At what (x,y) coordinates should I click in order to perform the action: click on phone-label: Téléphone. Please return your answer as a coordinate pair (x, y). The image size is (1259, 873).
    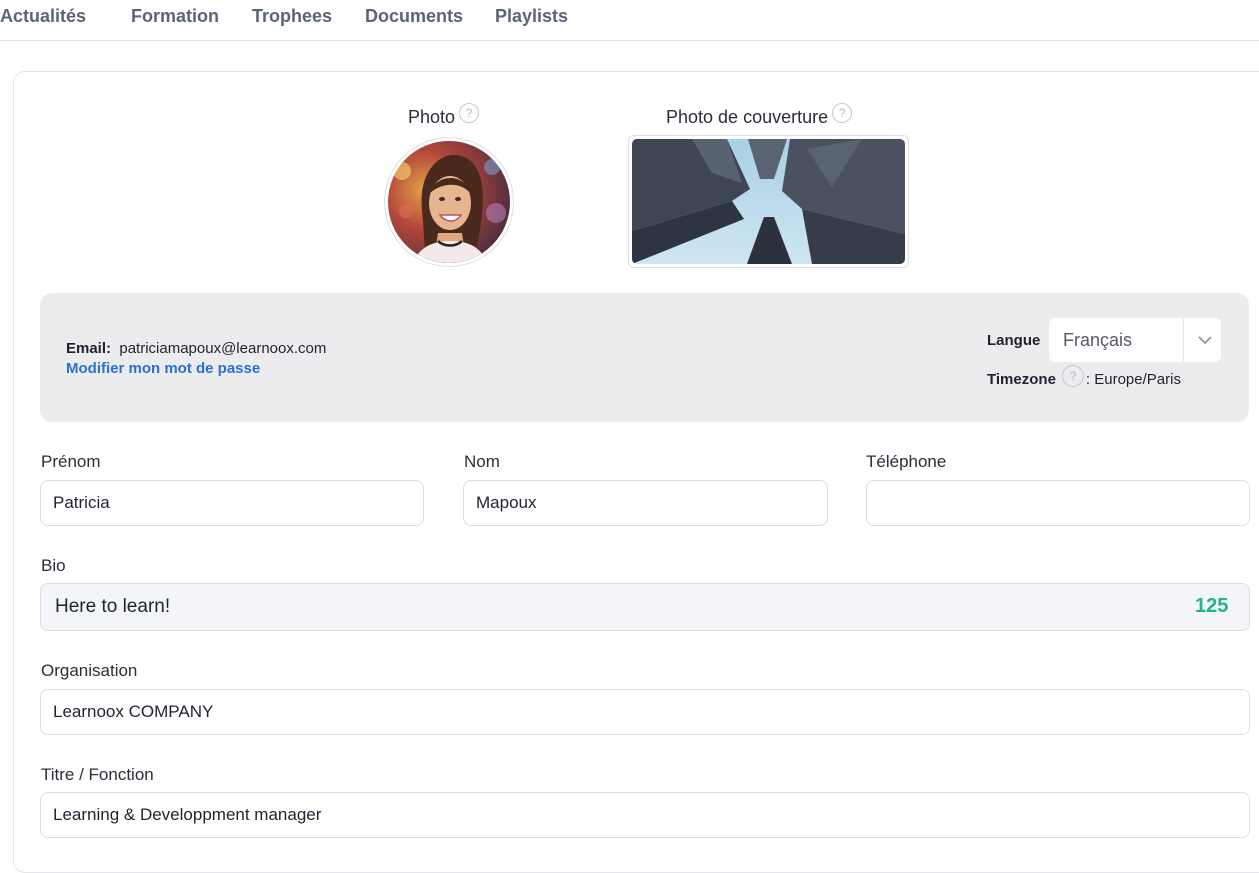
    Looking at the image, I should click on (906, 461).